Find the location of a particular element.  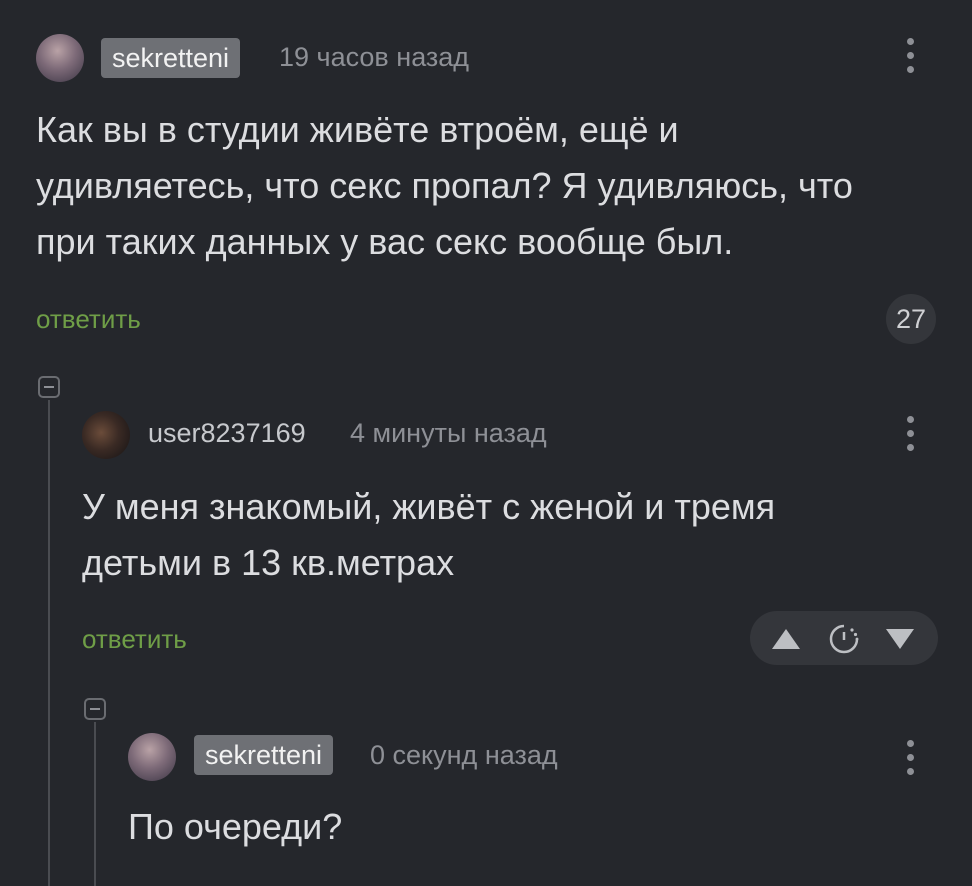

comment-text-line: при таких данных у вас секс вообще был. is located at coordinates (385, 241).